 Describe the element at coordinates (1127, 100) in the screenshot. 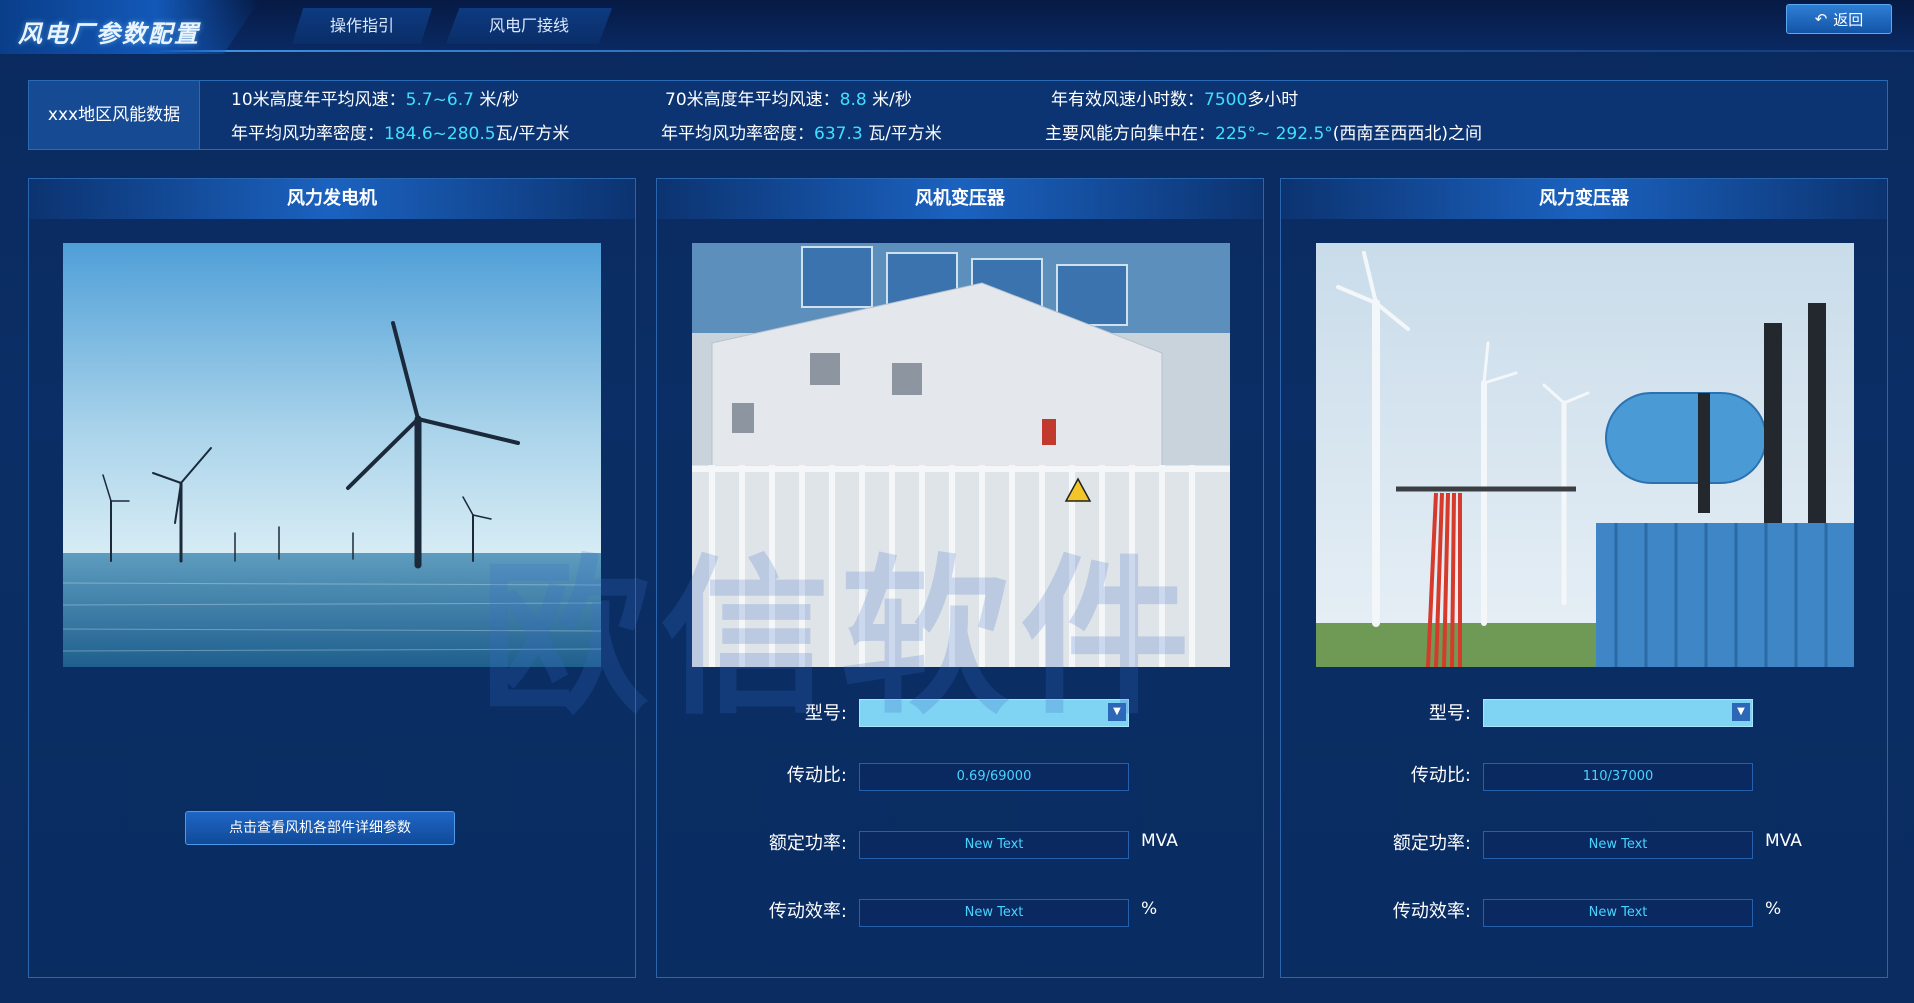

I see `info-label: 年有效风速小时数：` at that location.